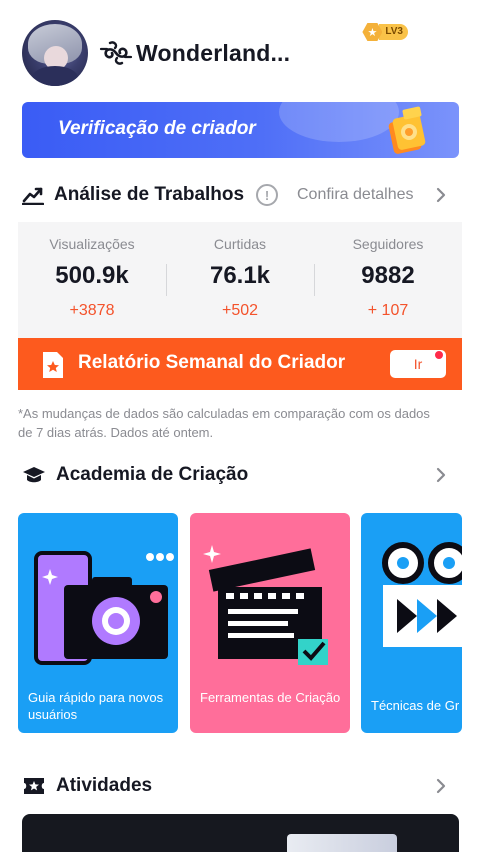 The image size is (480, 852). I want to click on level-badge: ★ LV3, so click(385, 32).